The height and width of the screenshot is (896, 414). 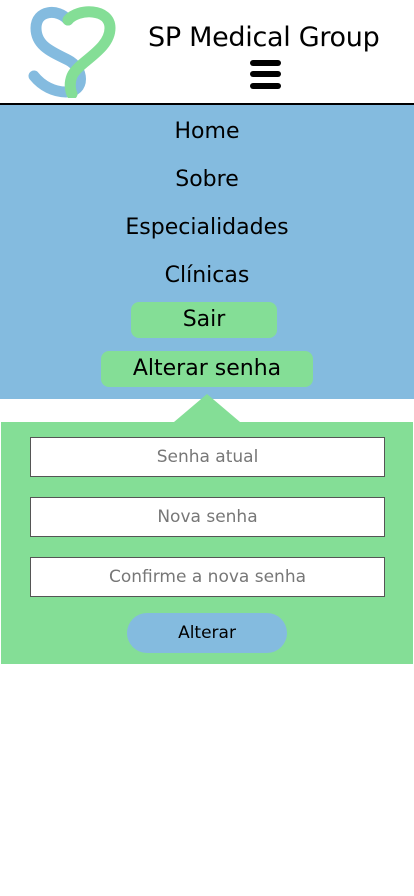 What do you see at coordinates (204, 320) in the screenshot?
I see `logout-button: Sair` at bounding box center [204, 320].